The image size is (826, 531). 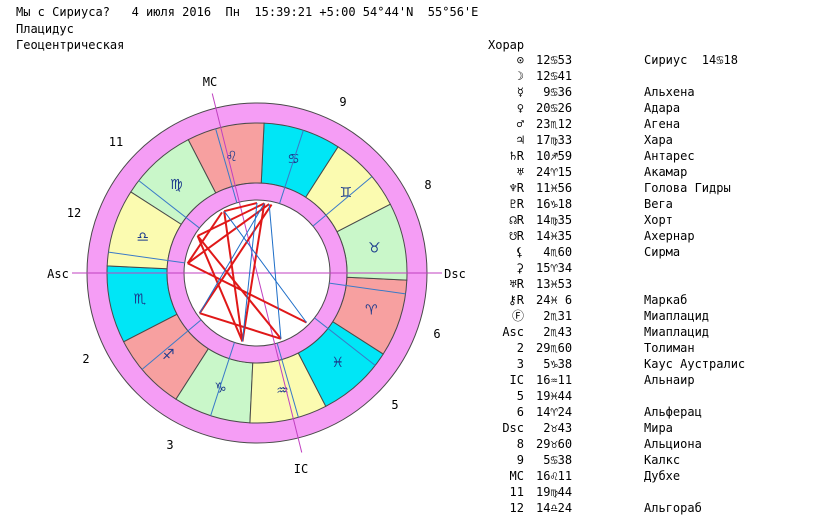 I want to click on fixed-star: Альхена, so click(x=669, y=92).